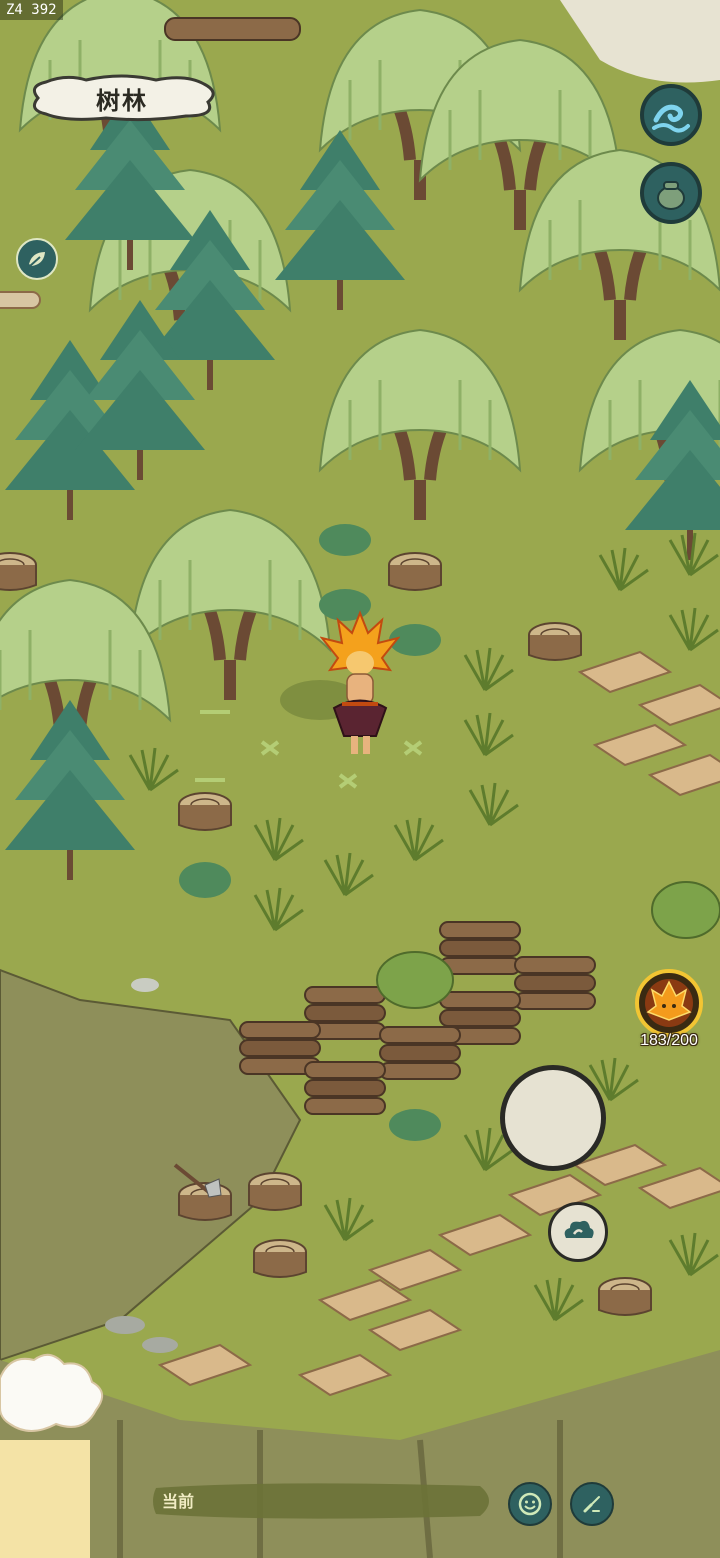 Image resolution: width=720 pixels, height=1558 pixels. I want to click on bottom-left-sand, so click(45, 1499).